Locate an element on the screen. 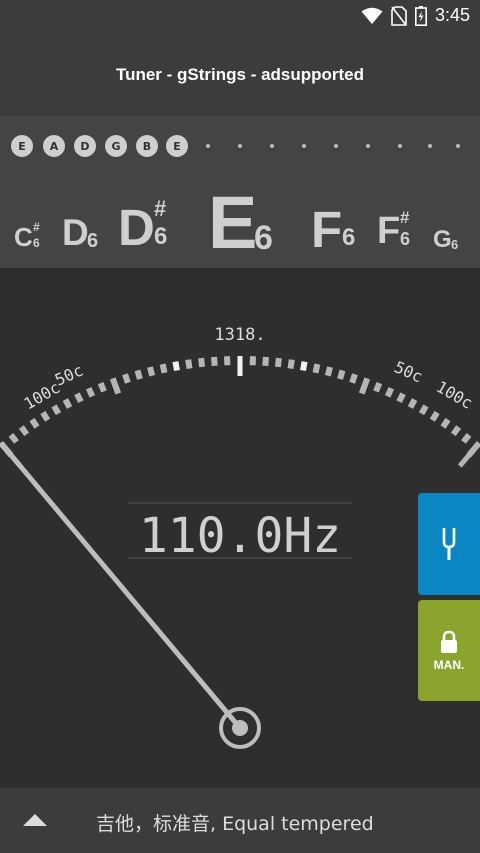 This screenshot has height=853, width=480. scale-label-right-100c: 100c is located at coordinates (454, 395).